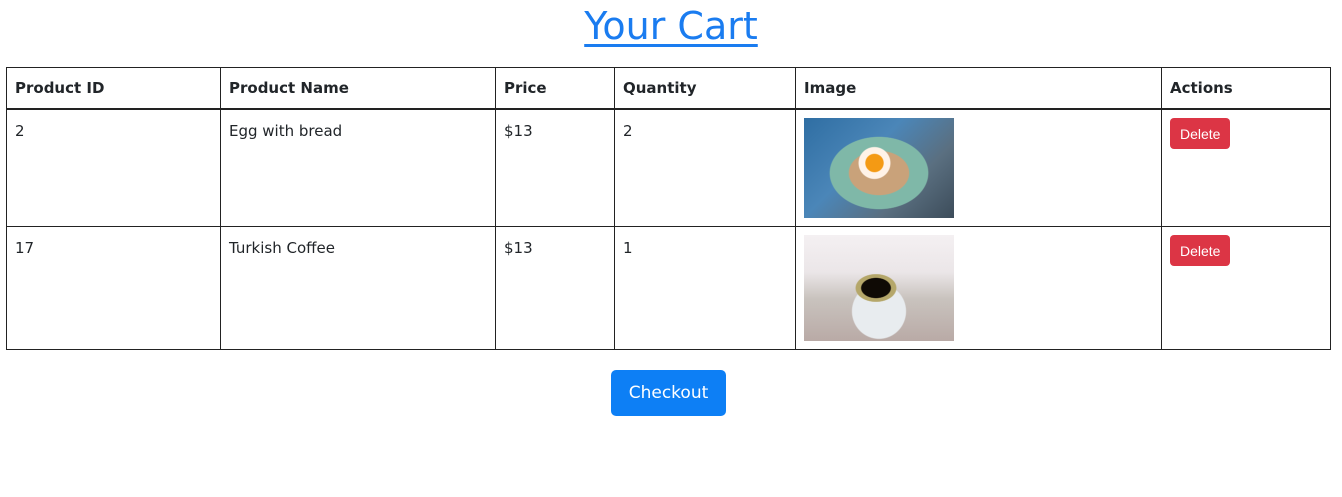  I want to click on page-title: Your Cart, so click(671, 26).